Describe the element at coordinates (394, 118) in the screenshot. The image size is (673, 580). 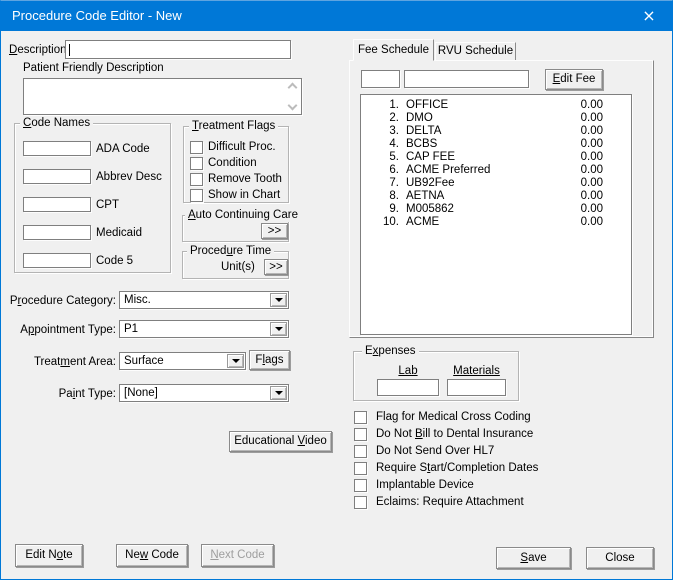
I see `fee-number: 2.` at that location.